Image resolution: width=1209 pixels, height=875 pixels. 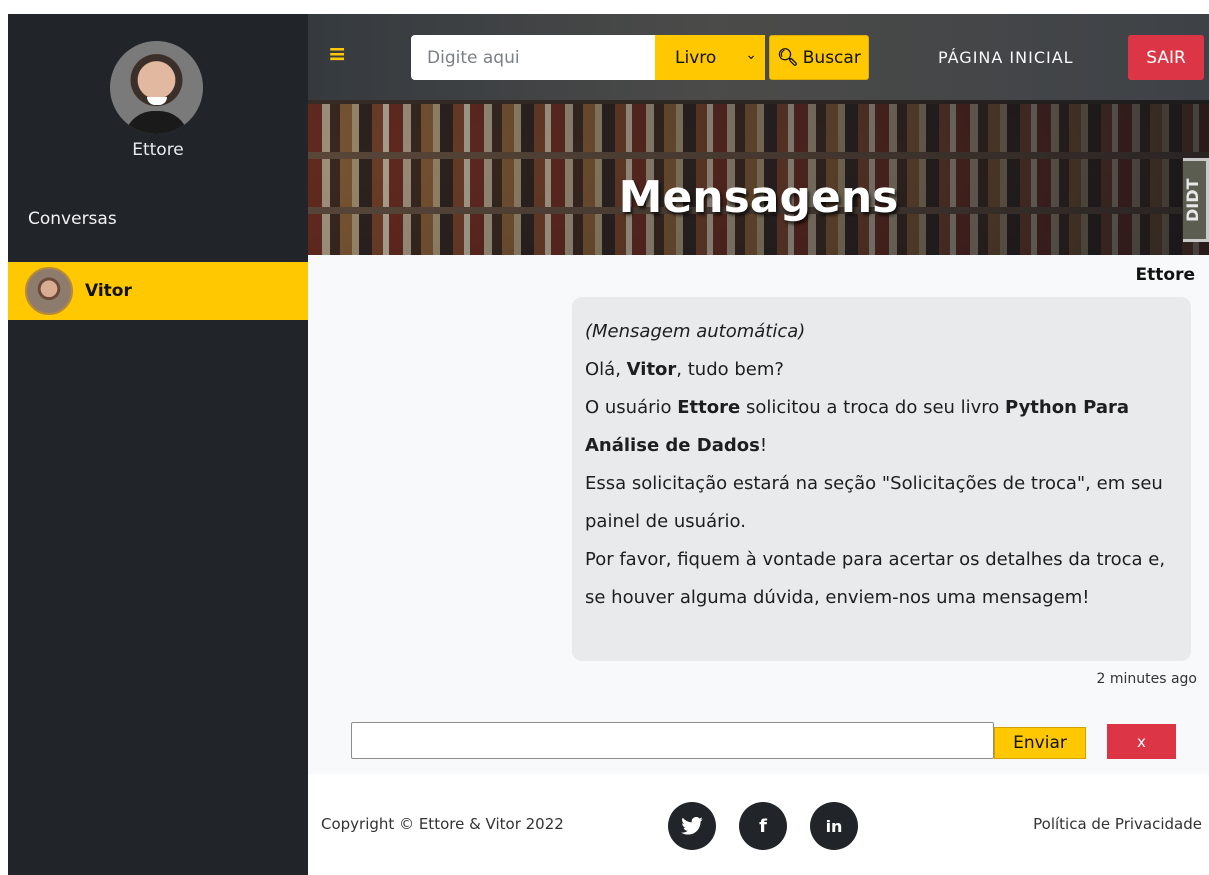 What do you see at coordinates (763, 826) in the screenshot?
I see `facebook-icon: f` at bounding box center [763, 826].